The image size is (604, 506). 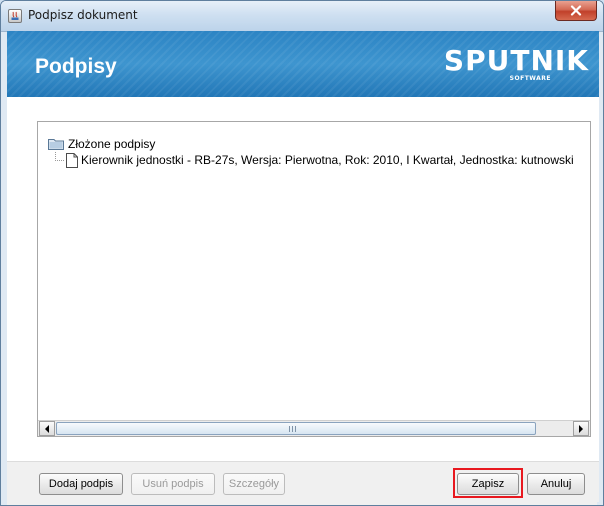 I want to click on cancel-button: Anuluj, so click(x=556, y=484).